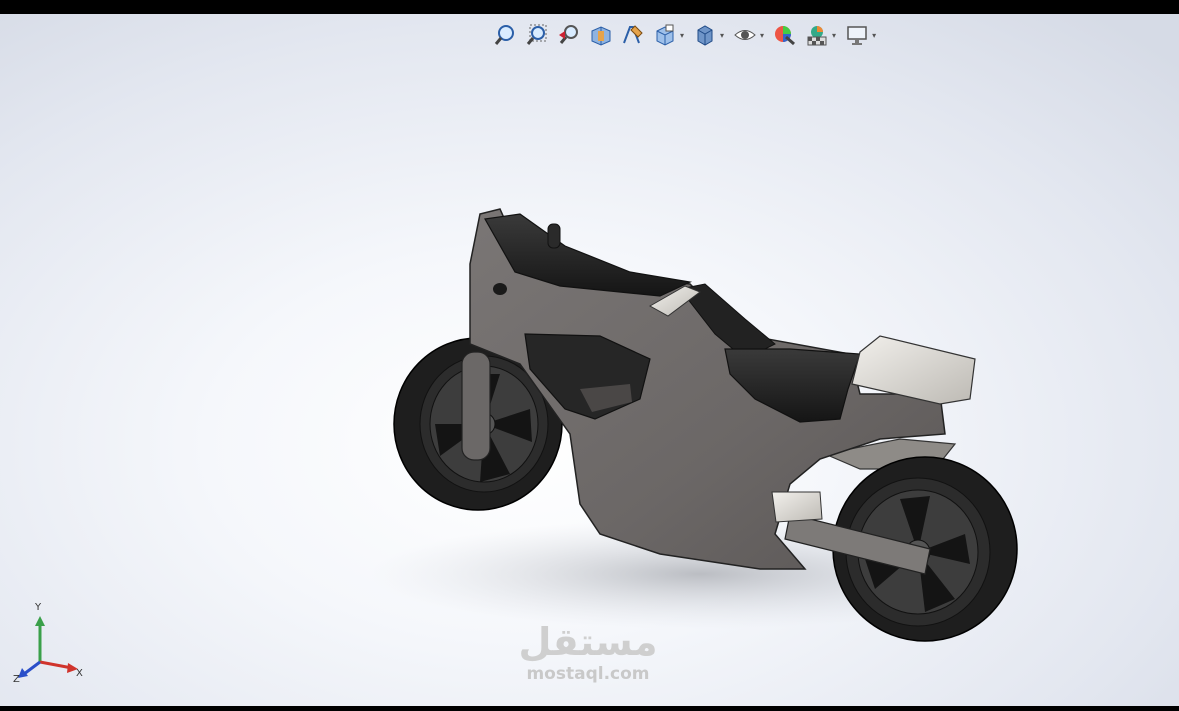  I want to click on edit-appearance-button, so click(785, 35).